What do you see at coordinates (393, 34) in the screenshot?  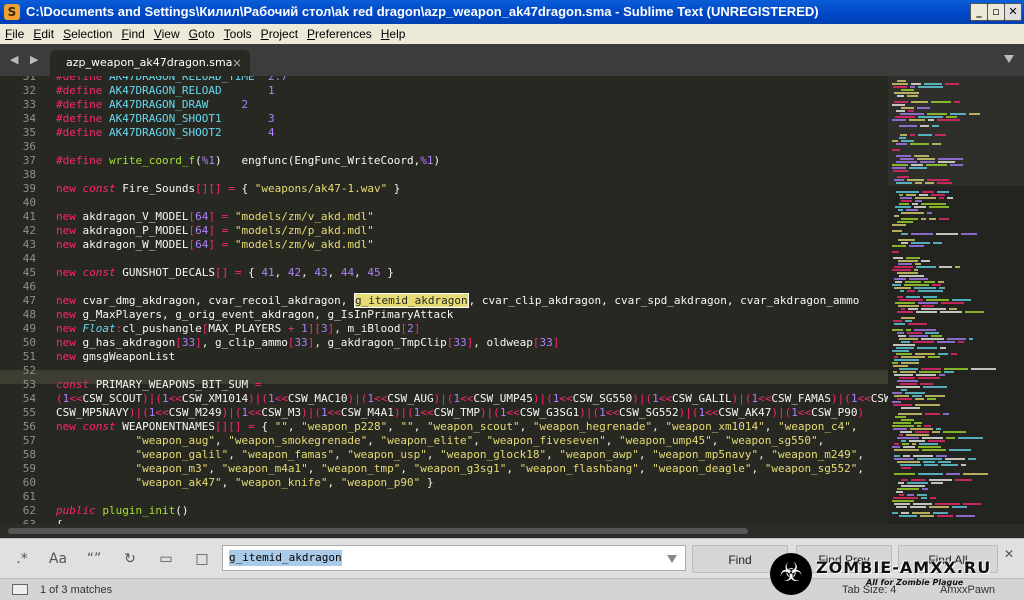 I see `menu-help: Help` at bounding box center [393, 34].